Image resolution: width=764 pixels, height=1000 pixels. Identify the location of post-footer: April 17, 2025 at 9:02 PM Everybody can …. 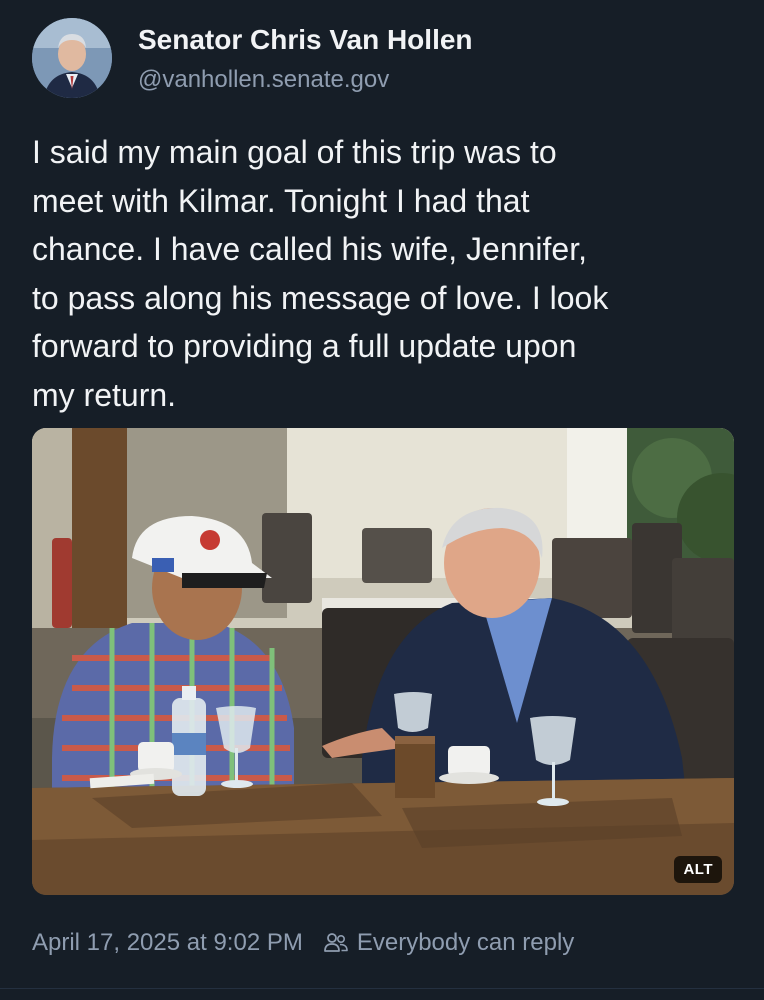
(382, 943).